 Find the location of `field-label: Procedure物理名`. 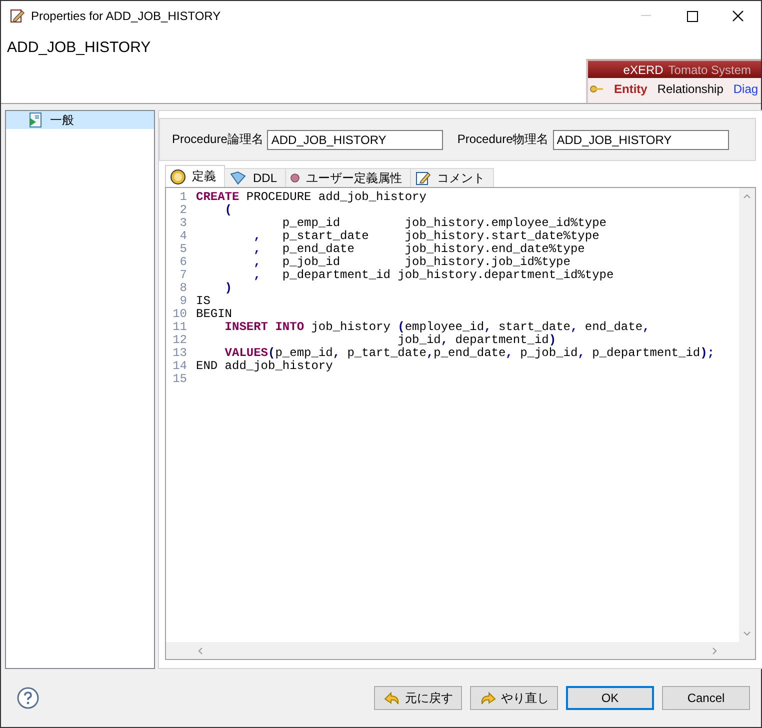

field-label: Procedure物理名 is located at coordinates (503, 139).